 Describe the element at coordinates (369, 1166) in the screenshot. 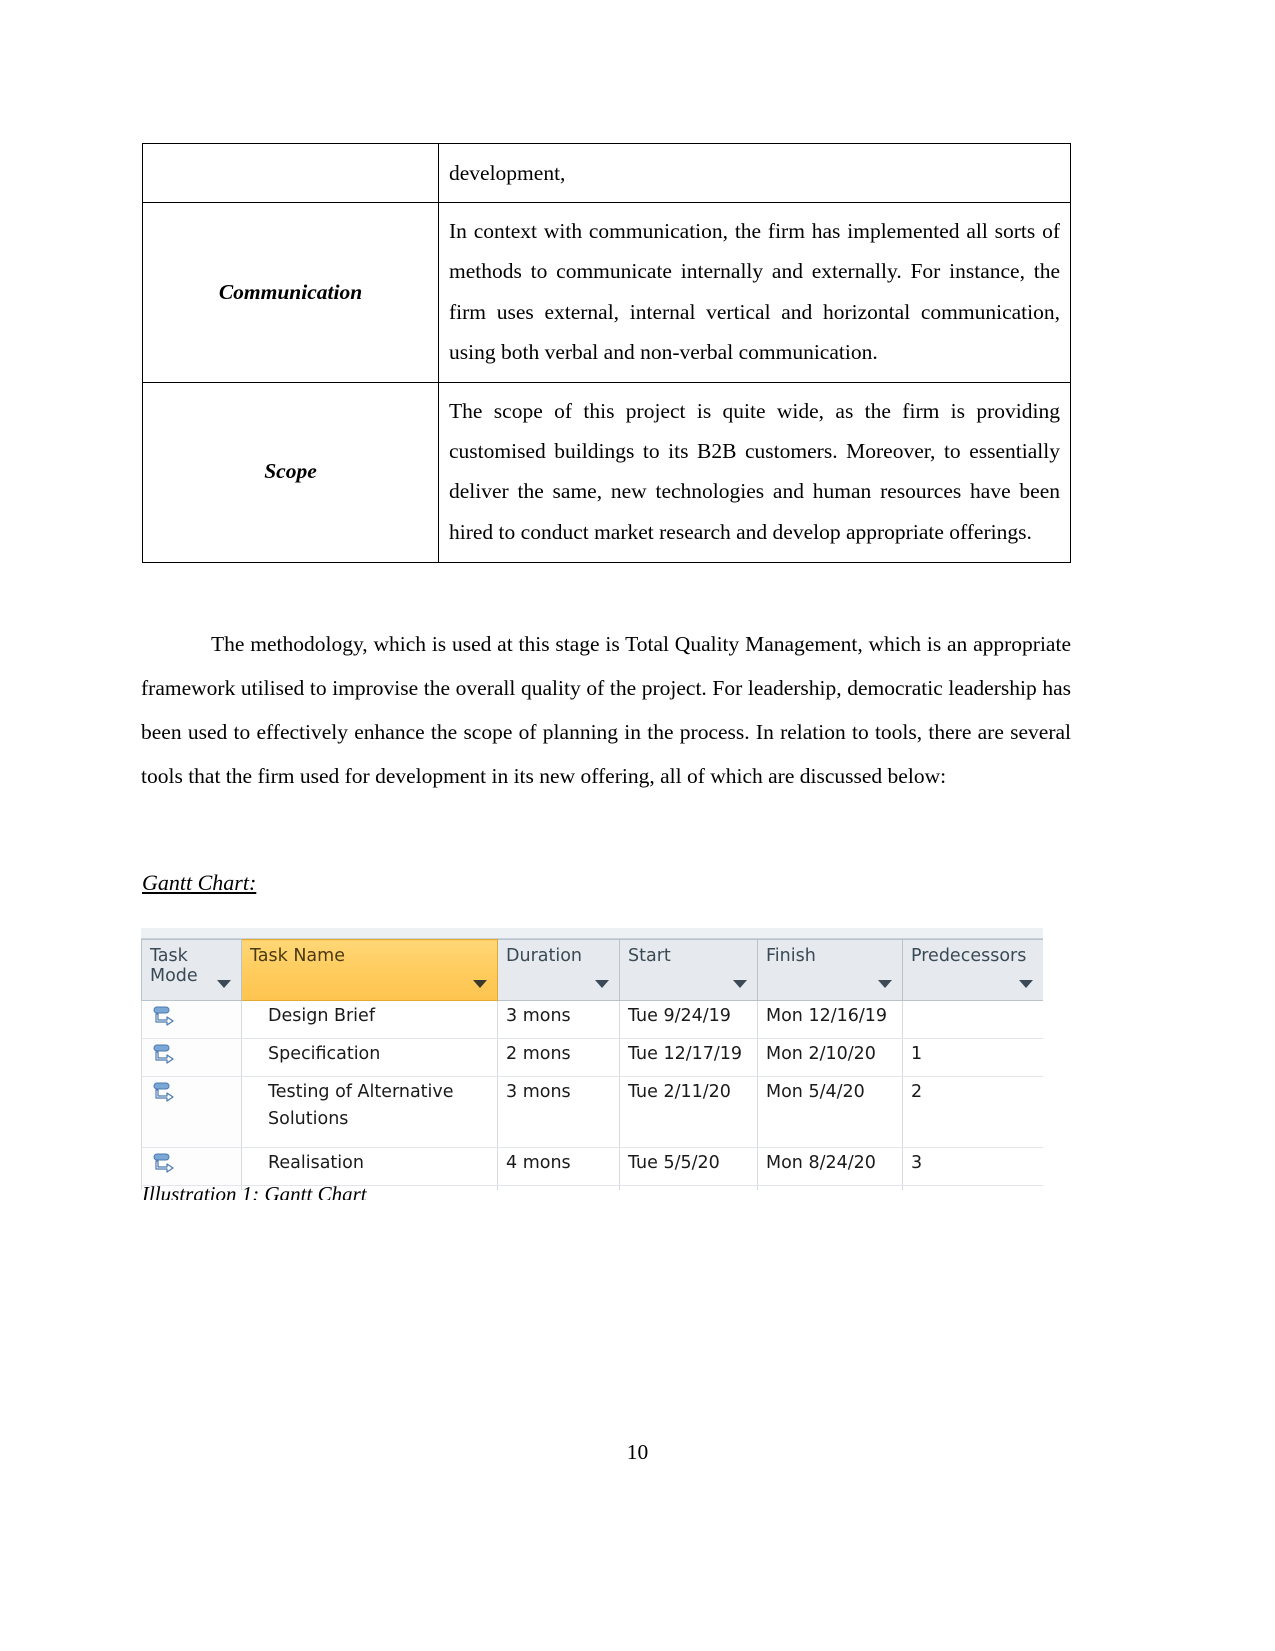

I see `task-name-cell: Realisation` at that location.